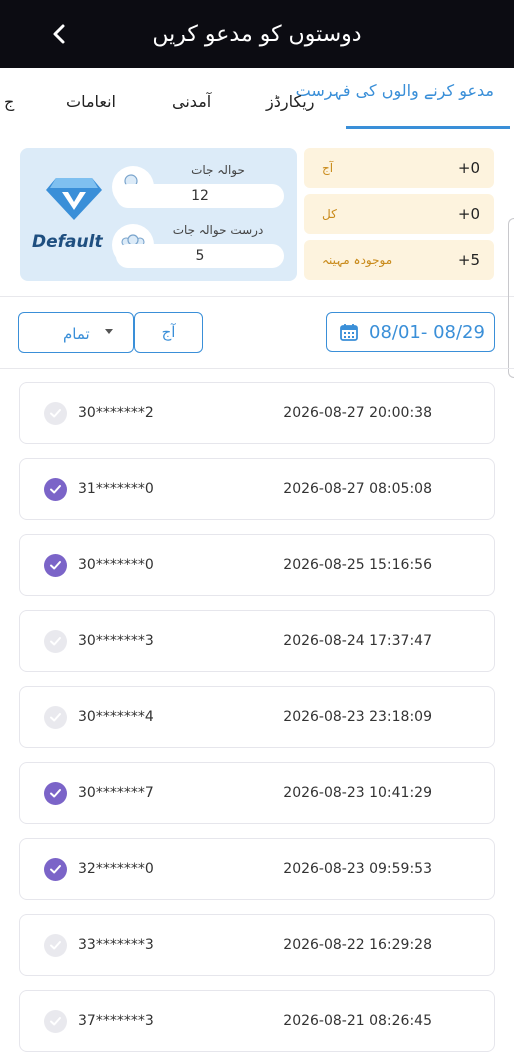 The image size is (514, 1052). I want to click on valid-referrals-count: 5, so click(200, 256).